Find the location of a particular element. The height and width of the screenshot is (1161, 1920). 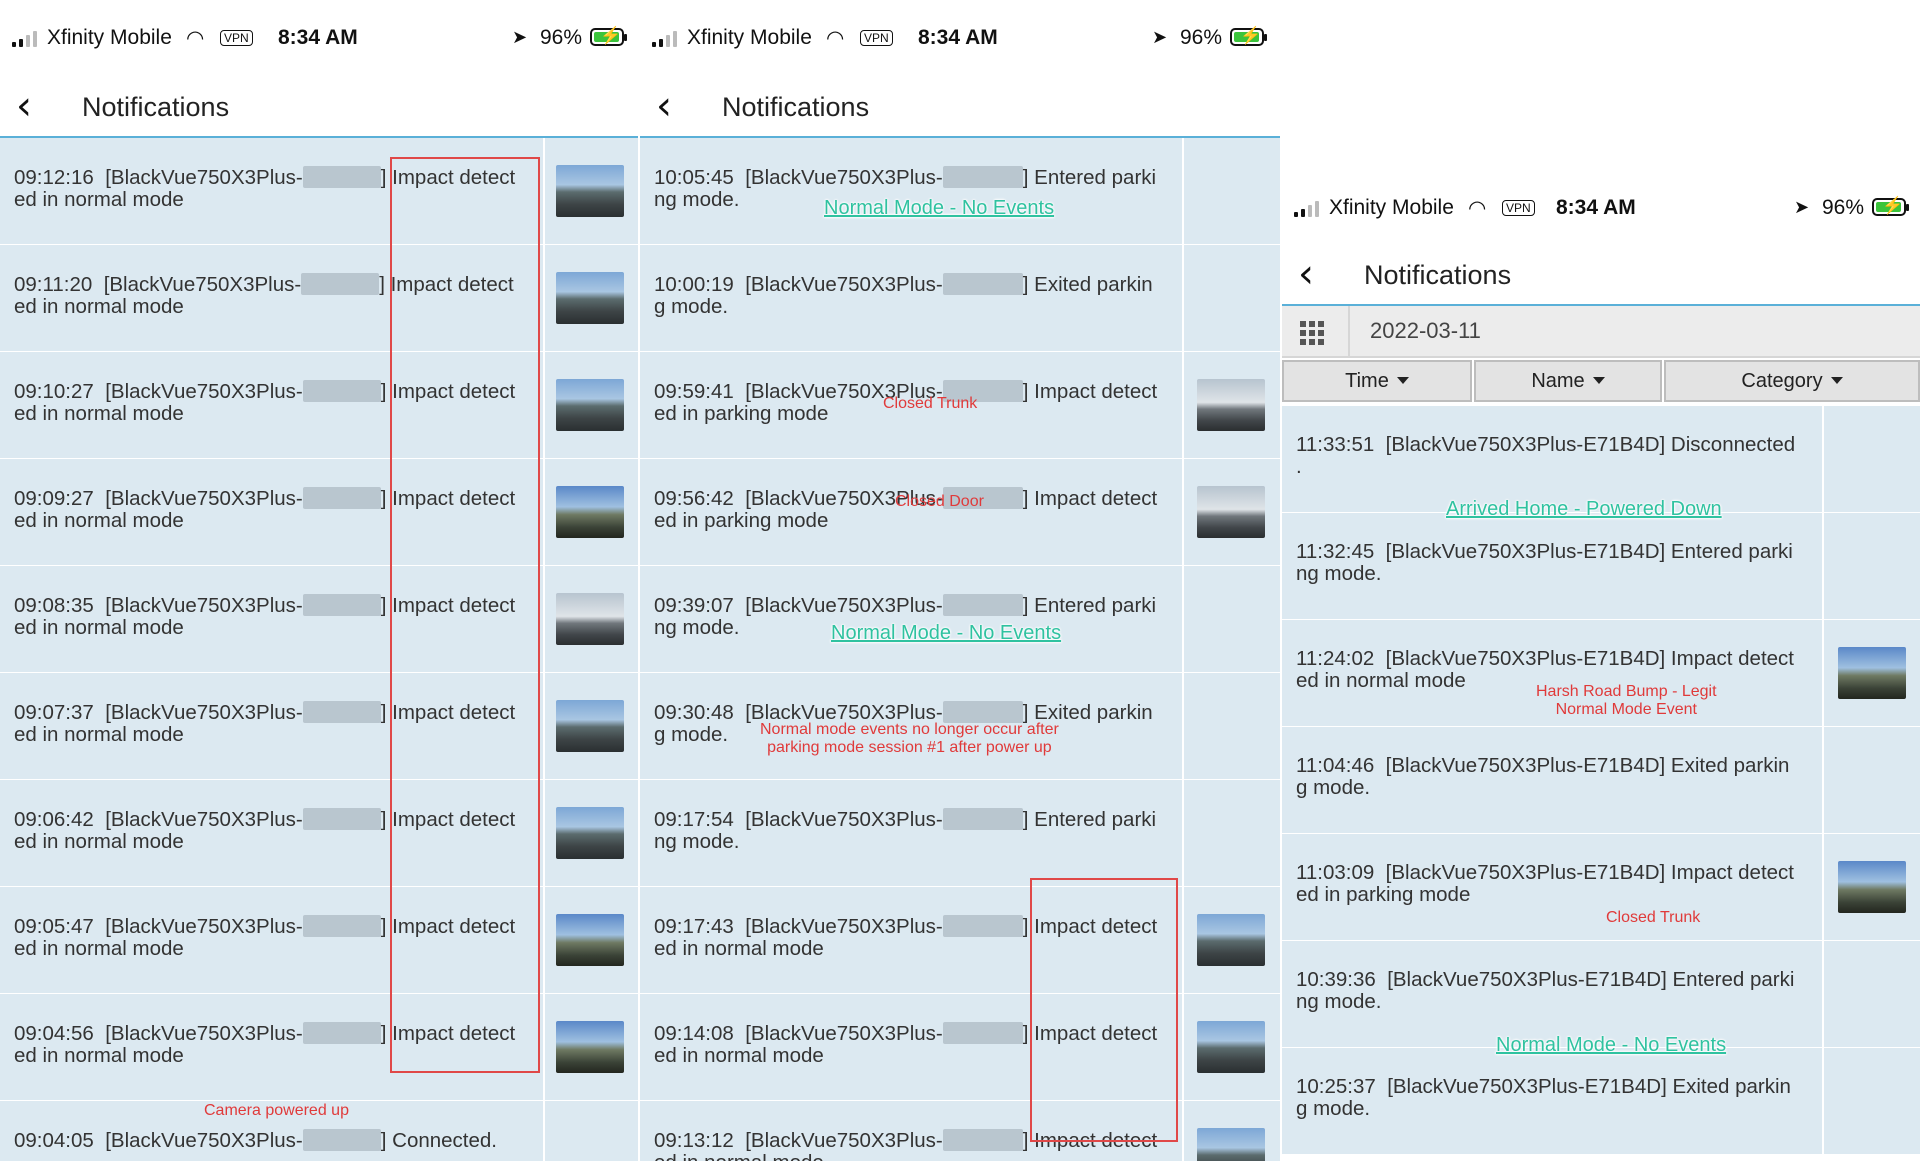

filter-name-button: Name is located at coordinates (1568, 381).